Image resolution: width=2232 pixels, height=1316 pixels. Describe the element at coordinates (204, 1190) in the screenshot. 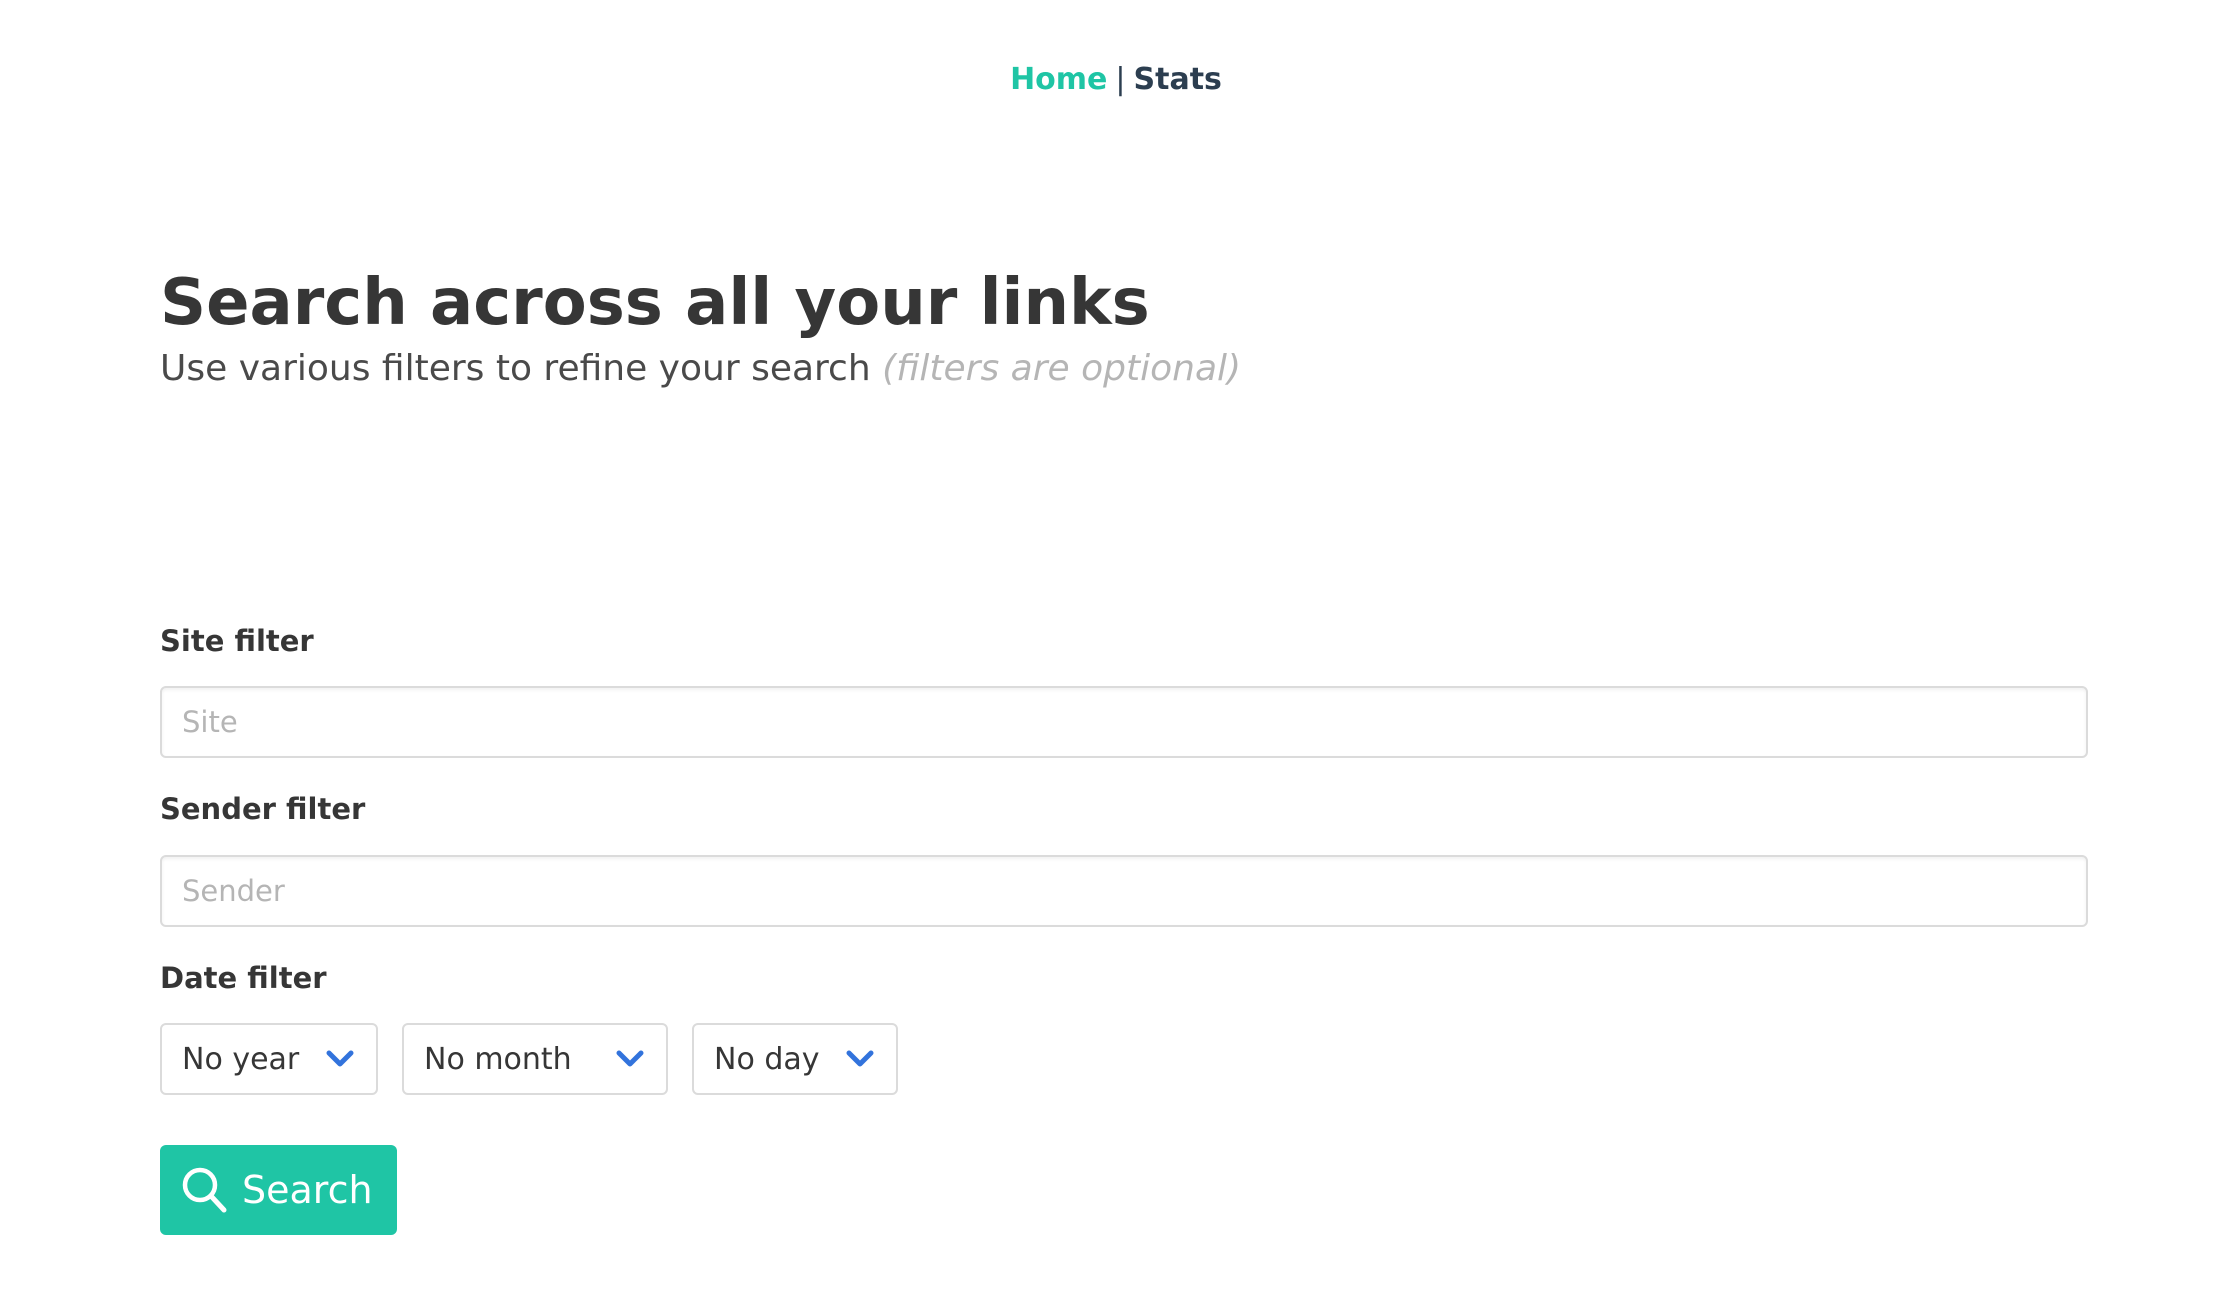

I see `search-icon` at that location.